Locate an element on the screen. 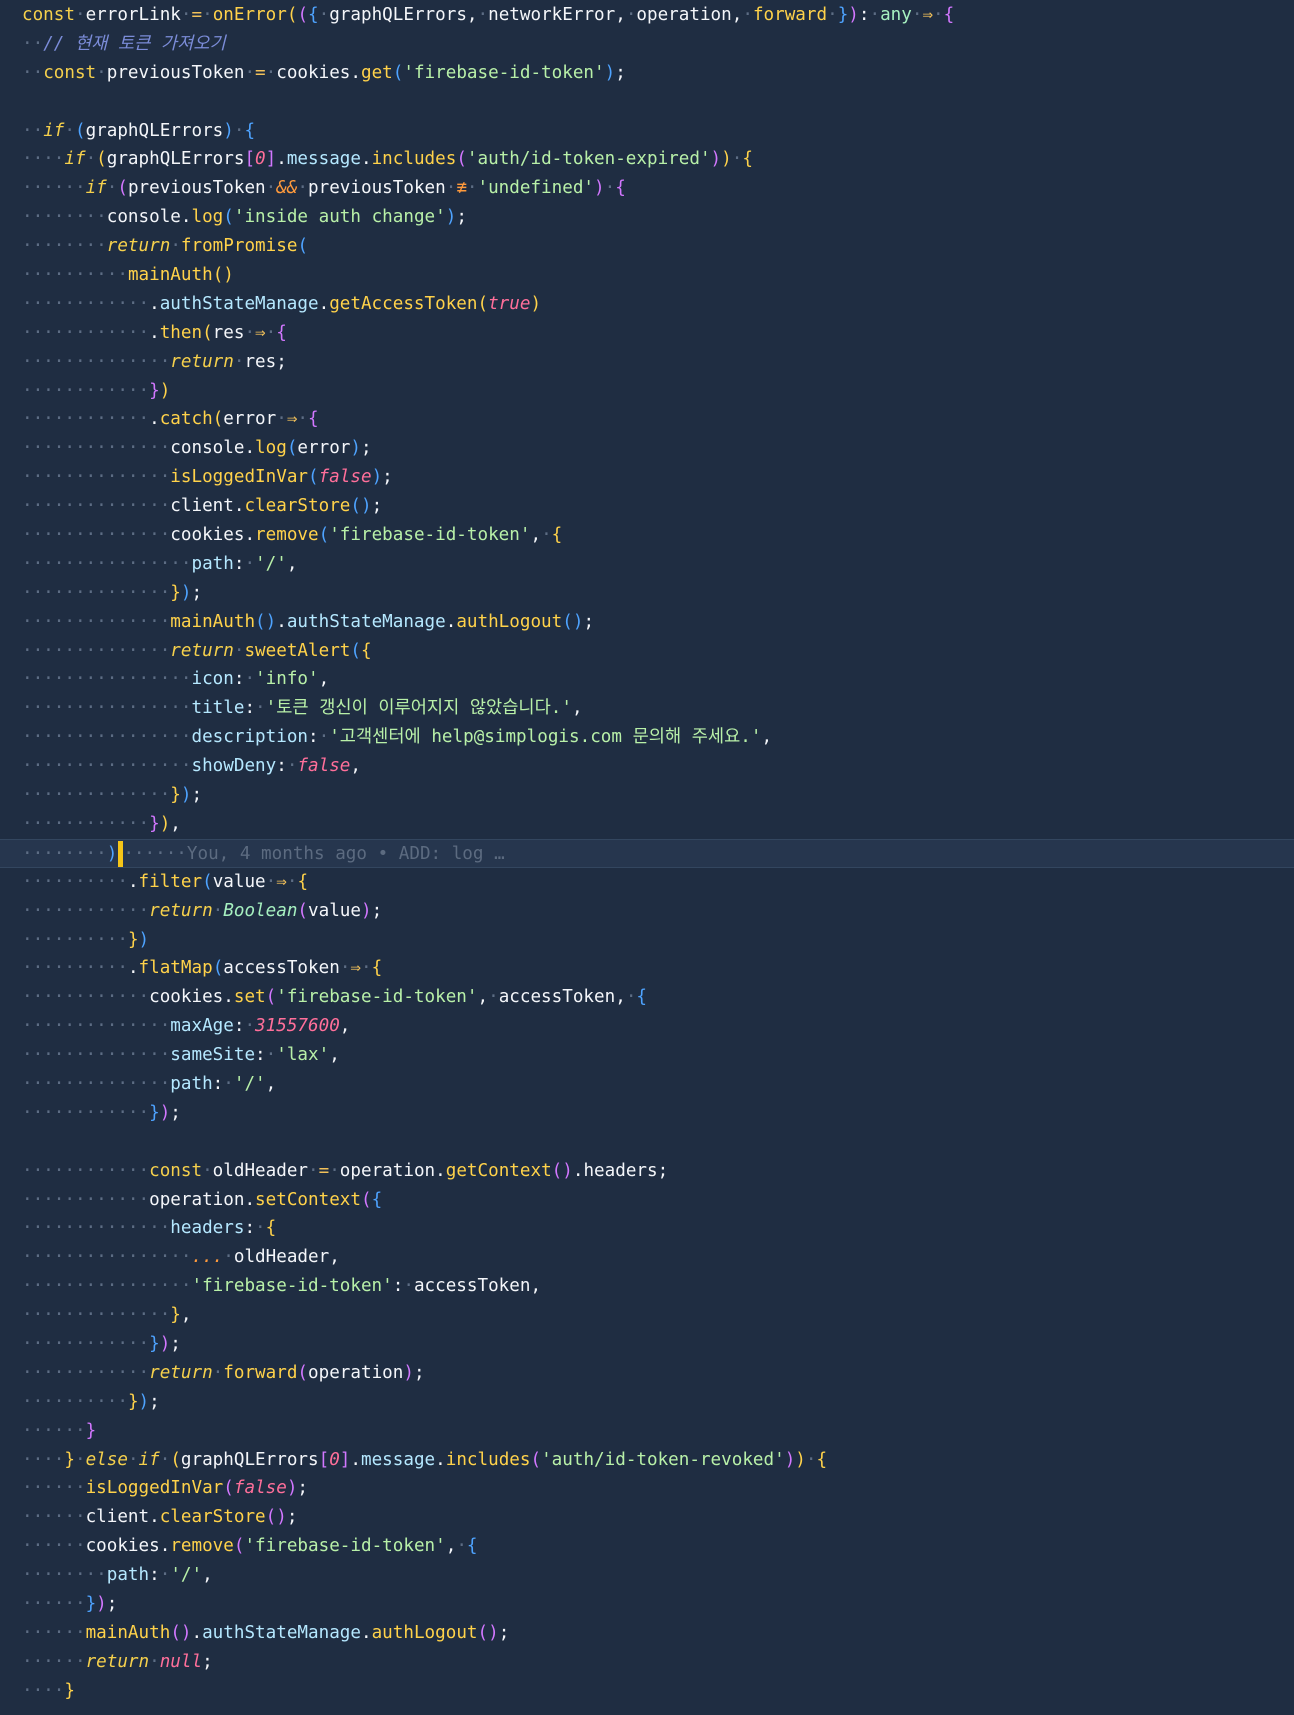  code-line: ··········}) is located at coordinates (647, 940).